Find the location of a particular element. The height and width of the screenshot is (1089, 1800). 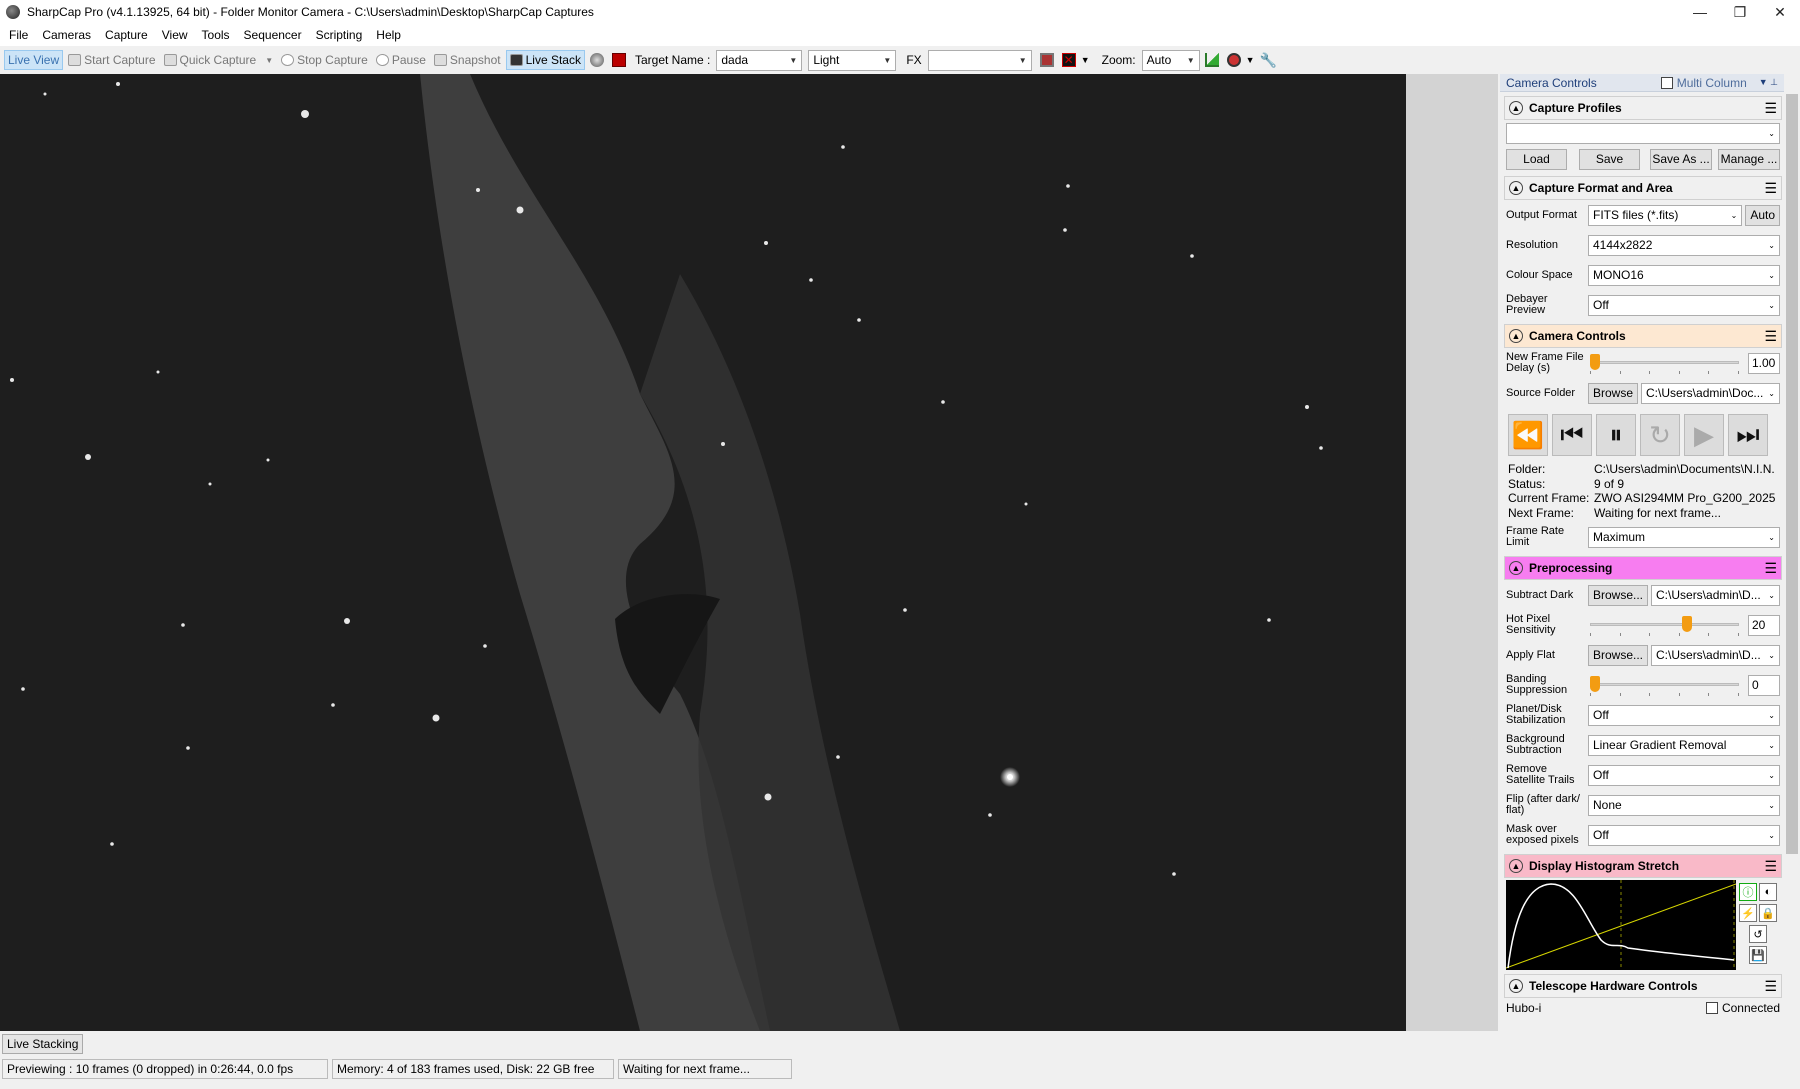

contrast-icon: ◐ is located at coordinates (1768, 892).